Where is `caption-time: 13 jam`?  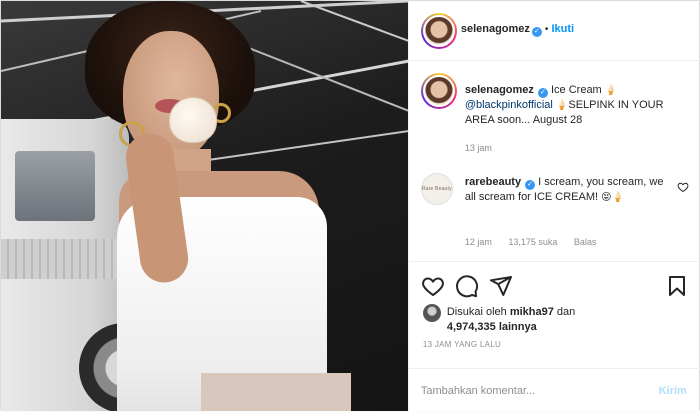
caption-time: 13 jam is located at coordinates (478, 148).